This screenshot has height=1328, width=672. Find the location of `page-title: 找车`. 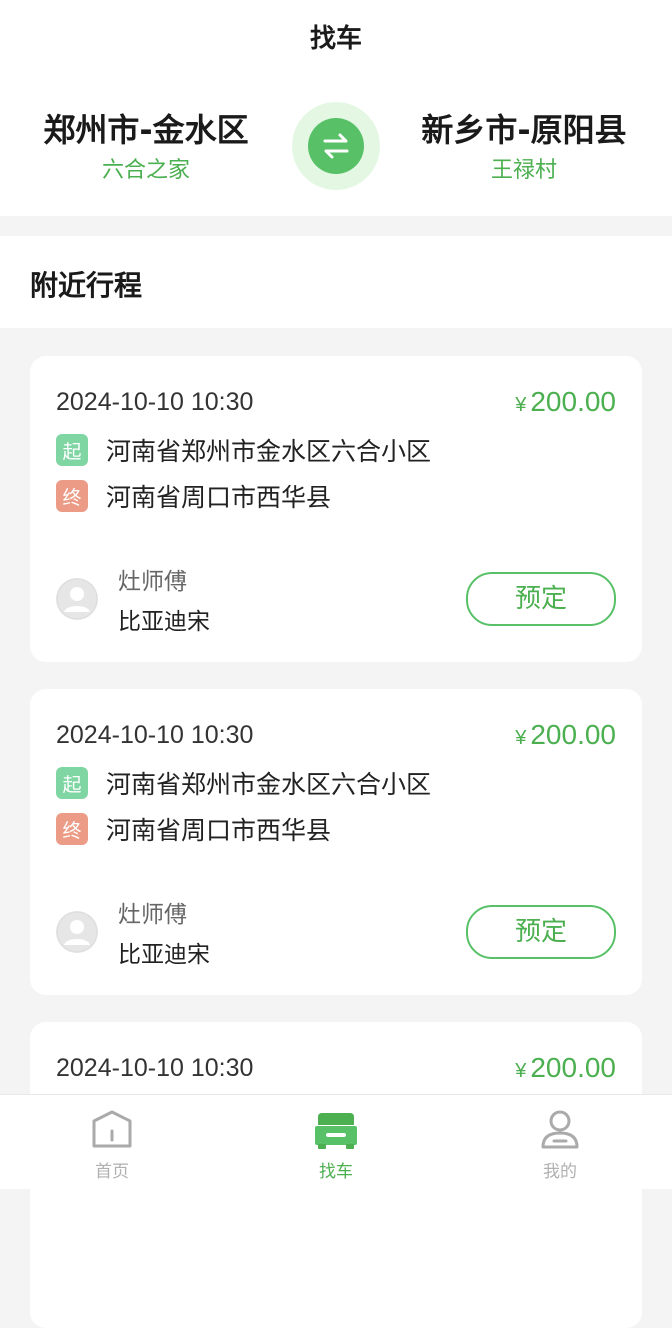

page-title: 找车 is located at coordinates (335, 39).